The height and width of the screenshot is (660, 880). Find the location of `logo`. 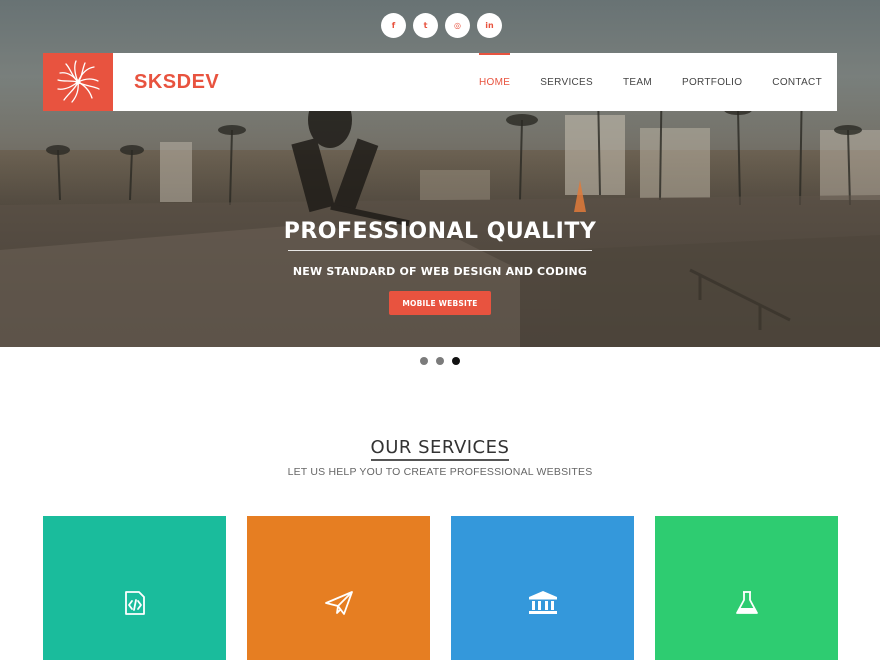

logo is located at coordinates (78, 82).